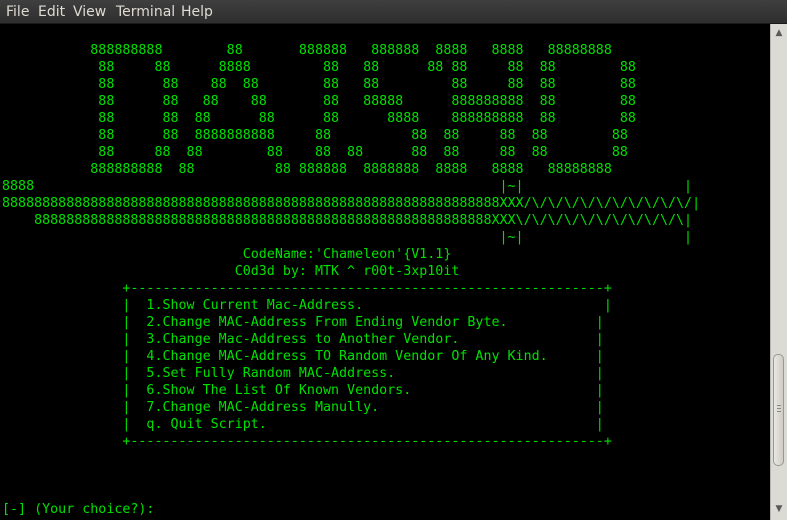  Describe the element at coordinates (319, 84) in the screenshot. I see `banner-line: 88 88 88 88 88 88 88 88 88 88` at that location.